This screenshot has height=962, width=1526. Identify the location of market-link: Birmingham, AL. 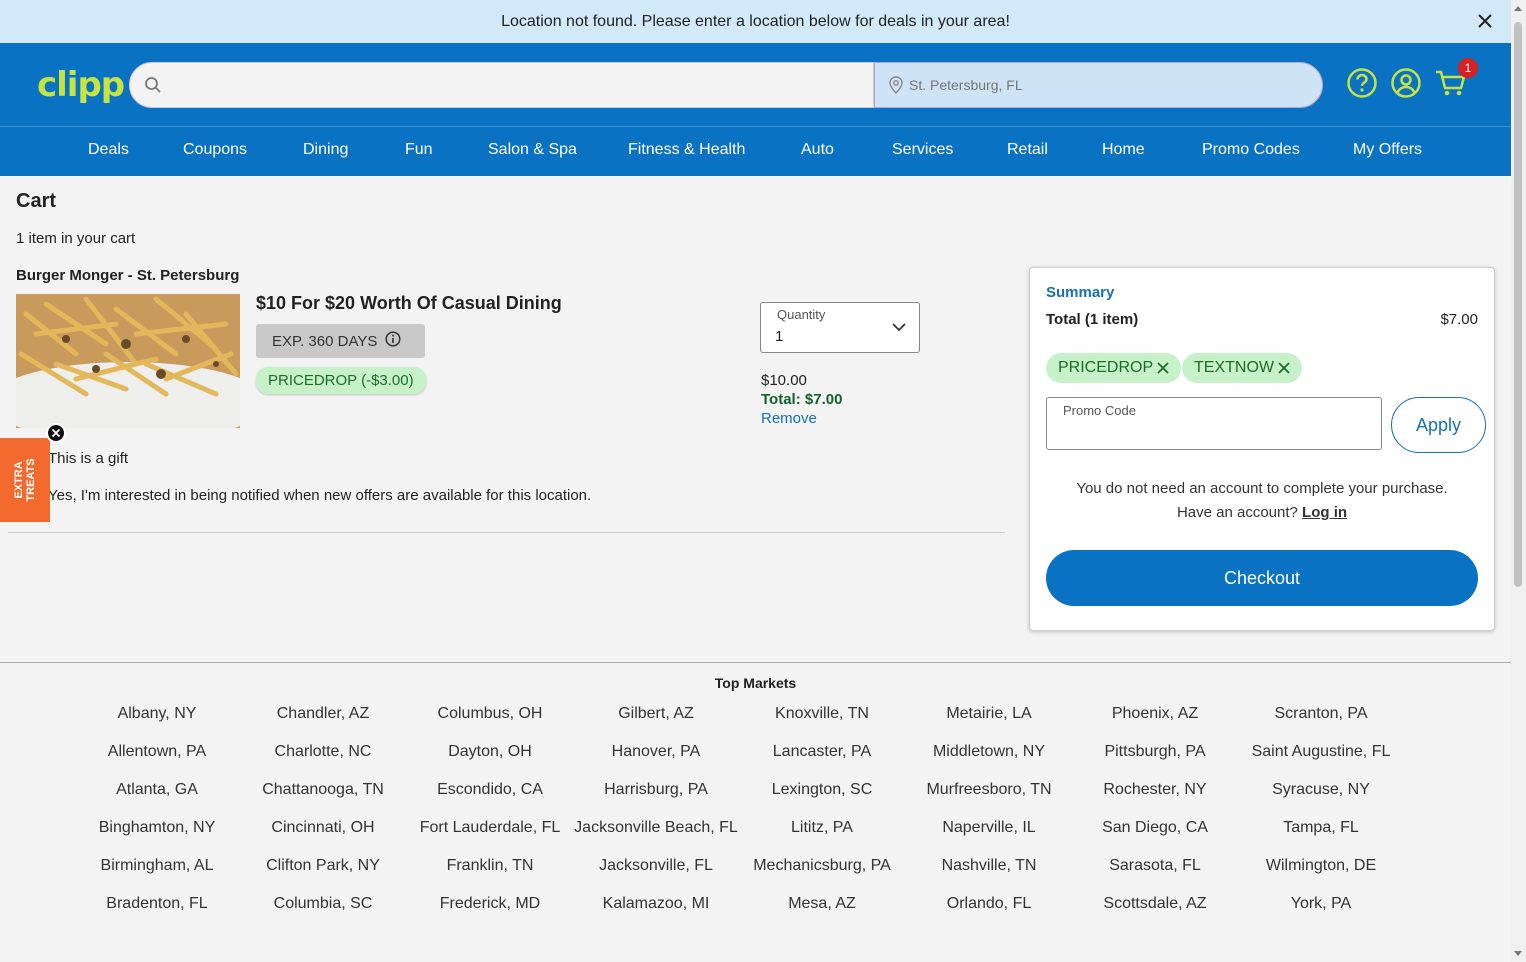
(157, 865).